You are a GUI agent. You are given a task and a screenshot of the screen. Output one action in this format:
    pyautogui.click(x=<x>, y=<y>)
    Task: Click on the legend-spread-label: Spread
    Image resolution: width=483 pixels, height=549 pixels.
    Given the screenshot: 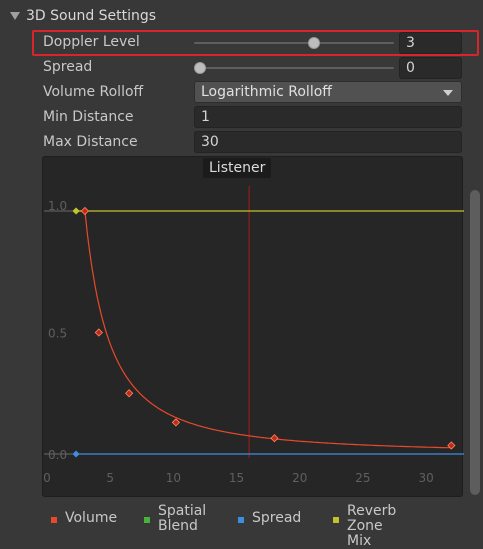 What is the action you would take?
    pyautogui.click(x=277, y=518)
    